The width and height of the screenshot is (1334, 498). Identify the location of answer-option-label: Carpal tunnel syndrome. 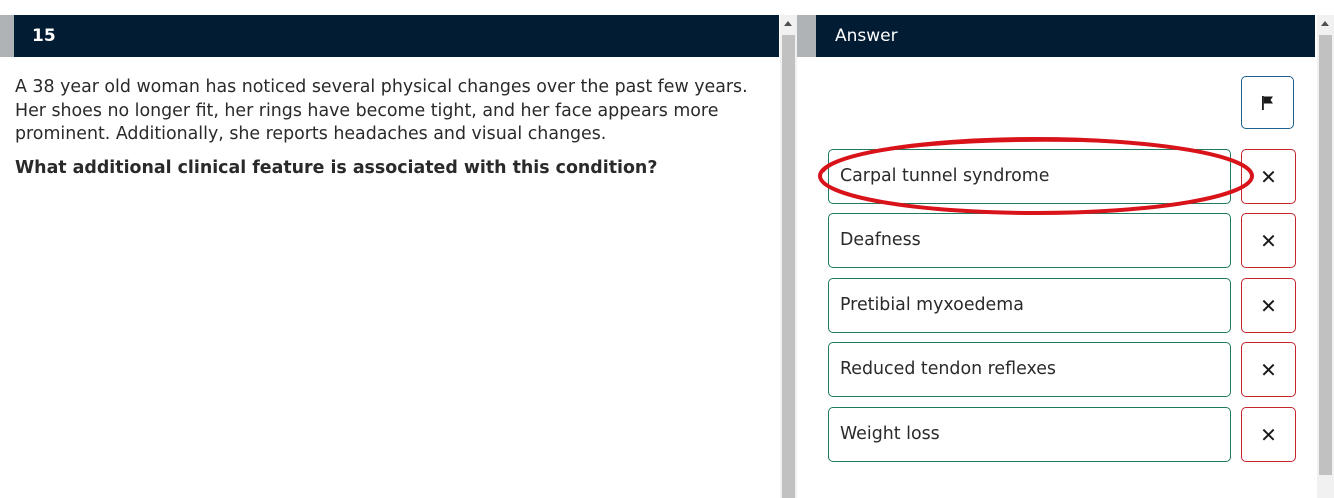
(945, 176).